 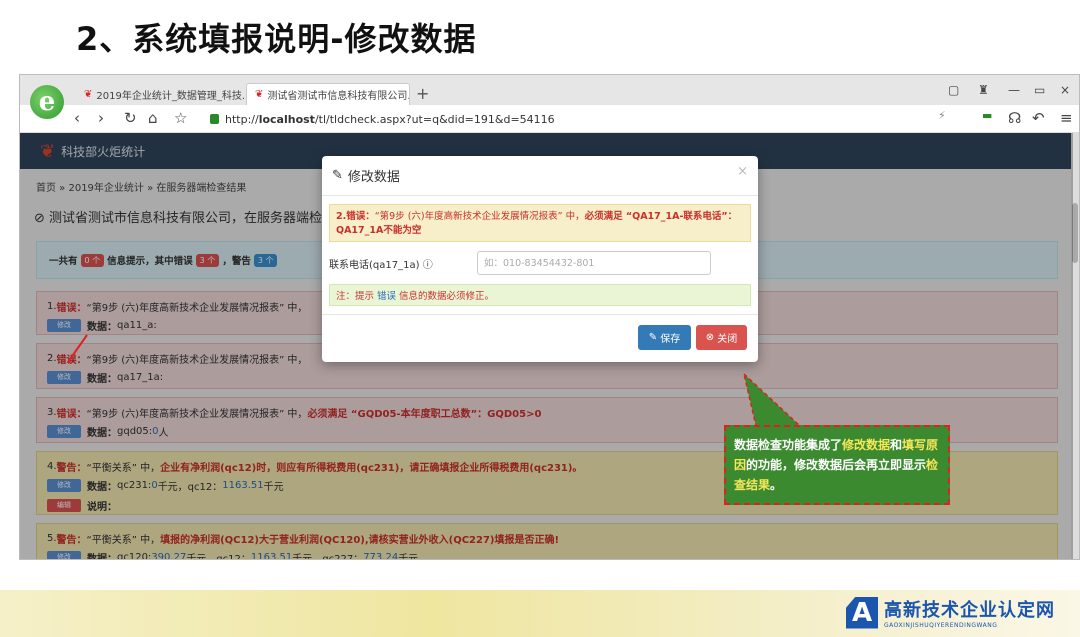 I want to click on modal-footer: ✎ 保存 ⊗ 关闭, so click(x=540, y=338).